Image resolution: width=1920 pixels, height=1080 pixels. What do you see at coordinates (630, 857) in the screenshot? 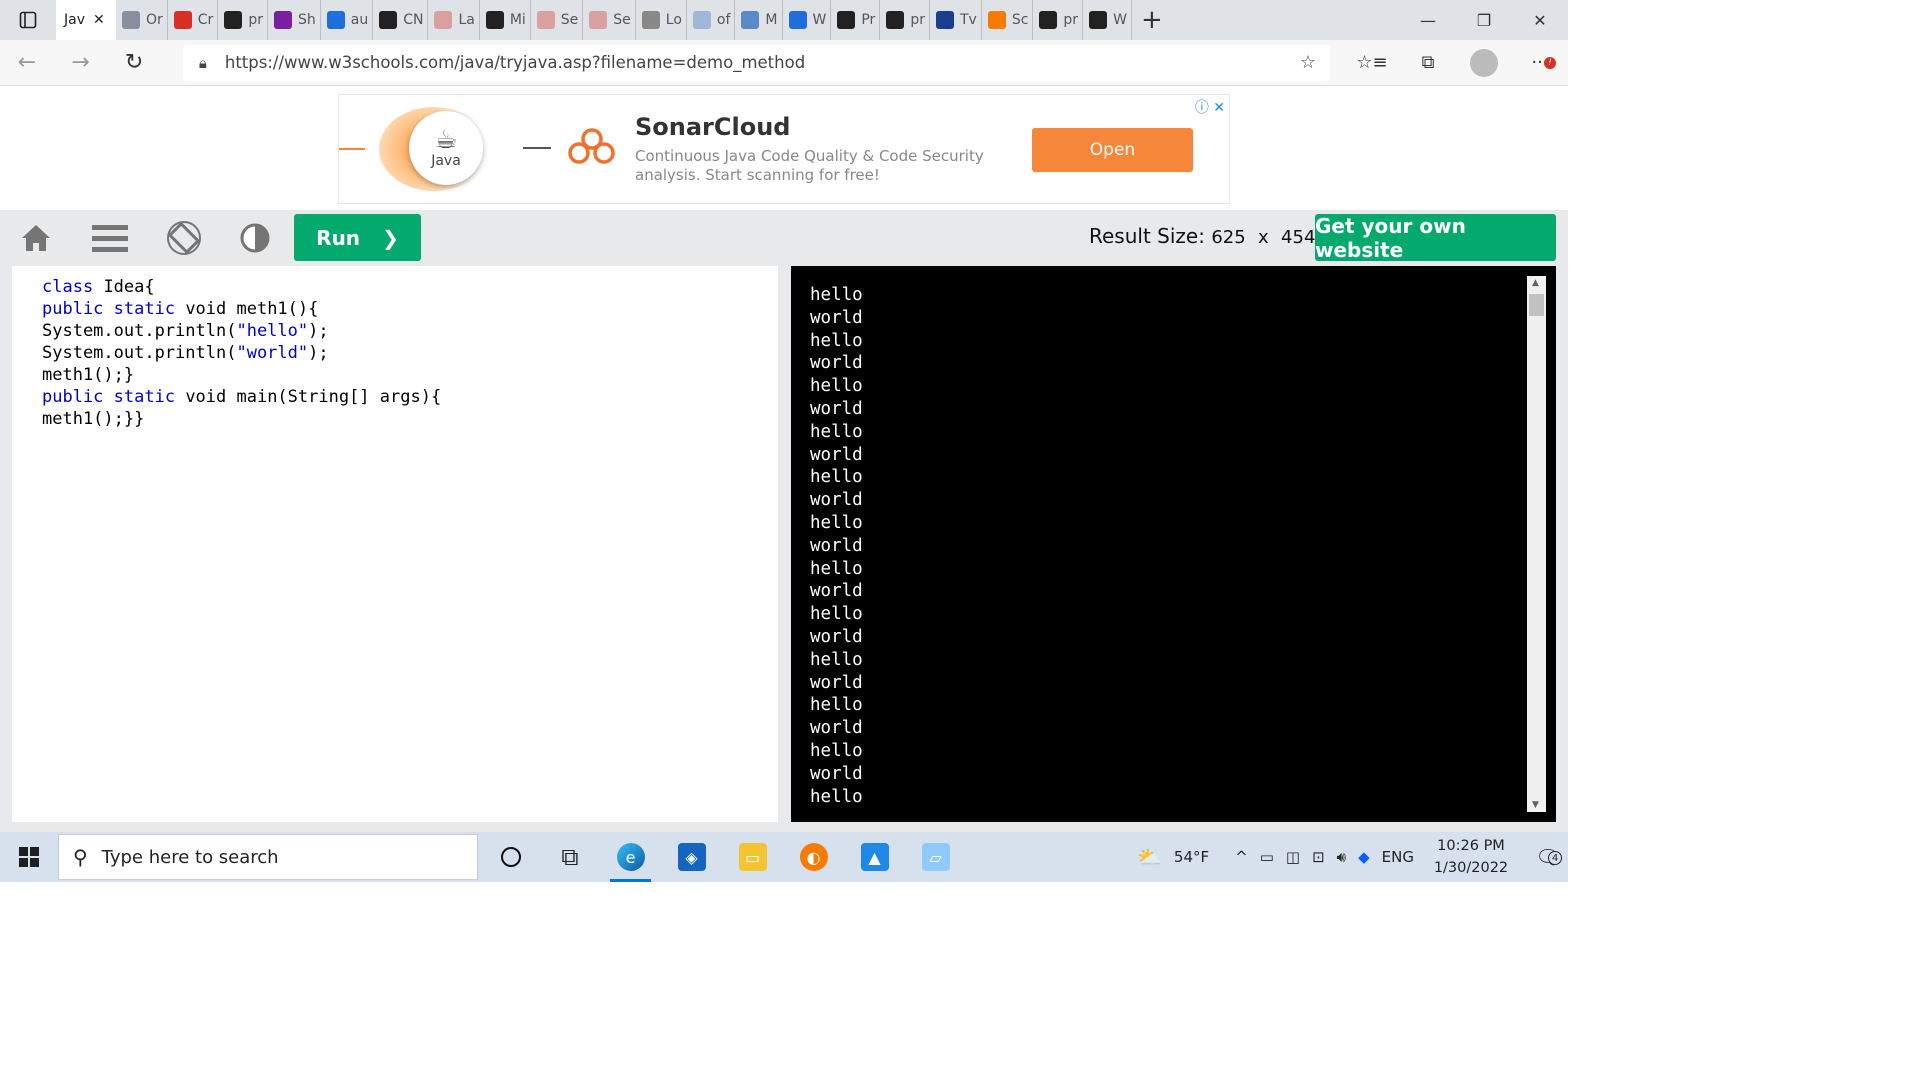
I see `taskbar-edge: e` at bounding box center [630, 857].